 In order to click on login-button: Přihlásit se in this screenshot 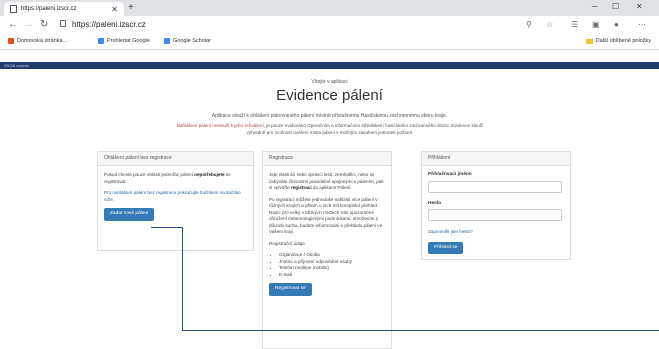, I will do `click(446, 247)`.